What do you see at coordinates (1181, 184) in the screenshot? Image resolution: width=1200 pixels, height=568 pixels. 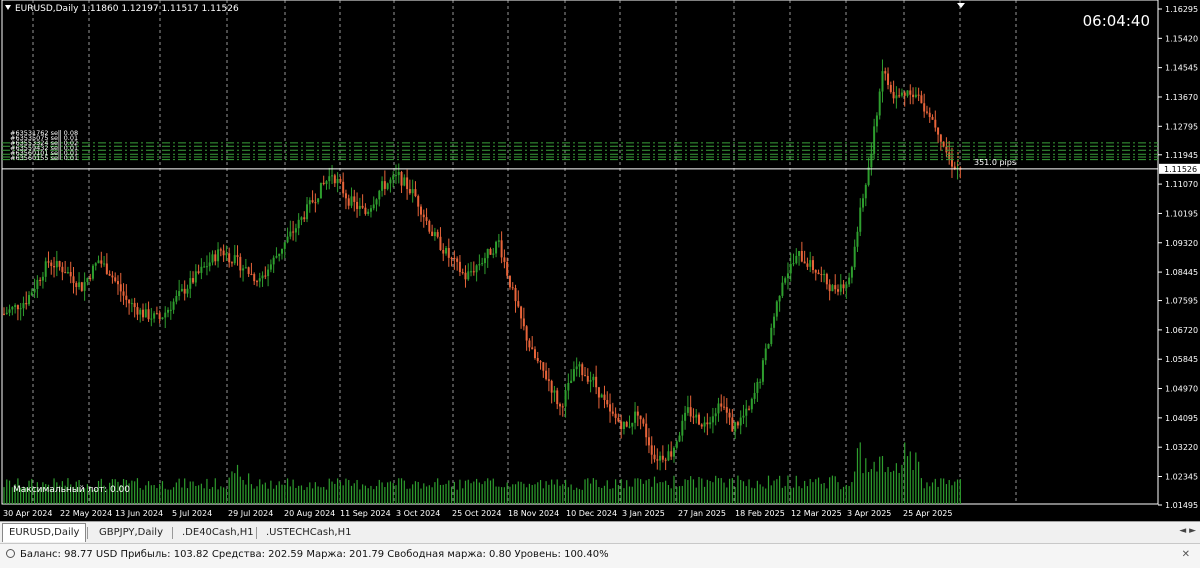 I see `price-label: 1.11070` at bounding box center [1181, 184].